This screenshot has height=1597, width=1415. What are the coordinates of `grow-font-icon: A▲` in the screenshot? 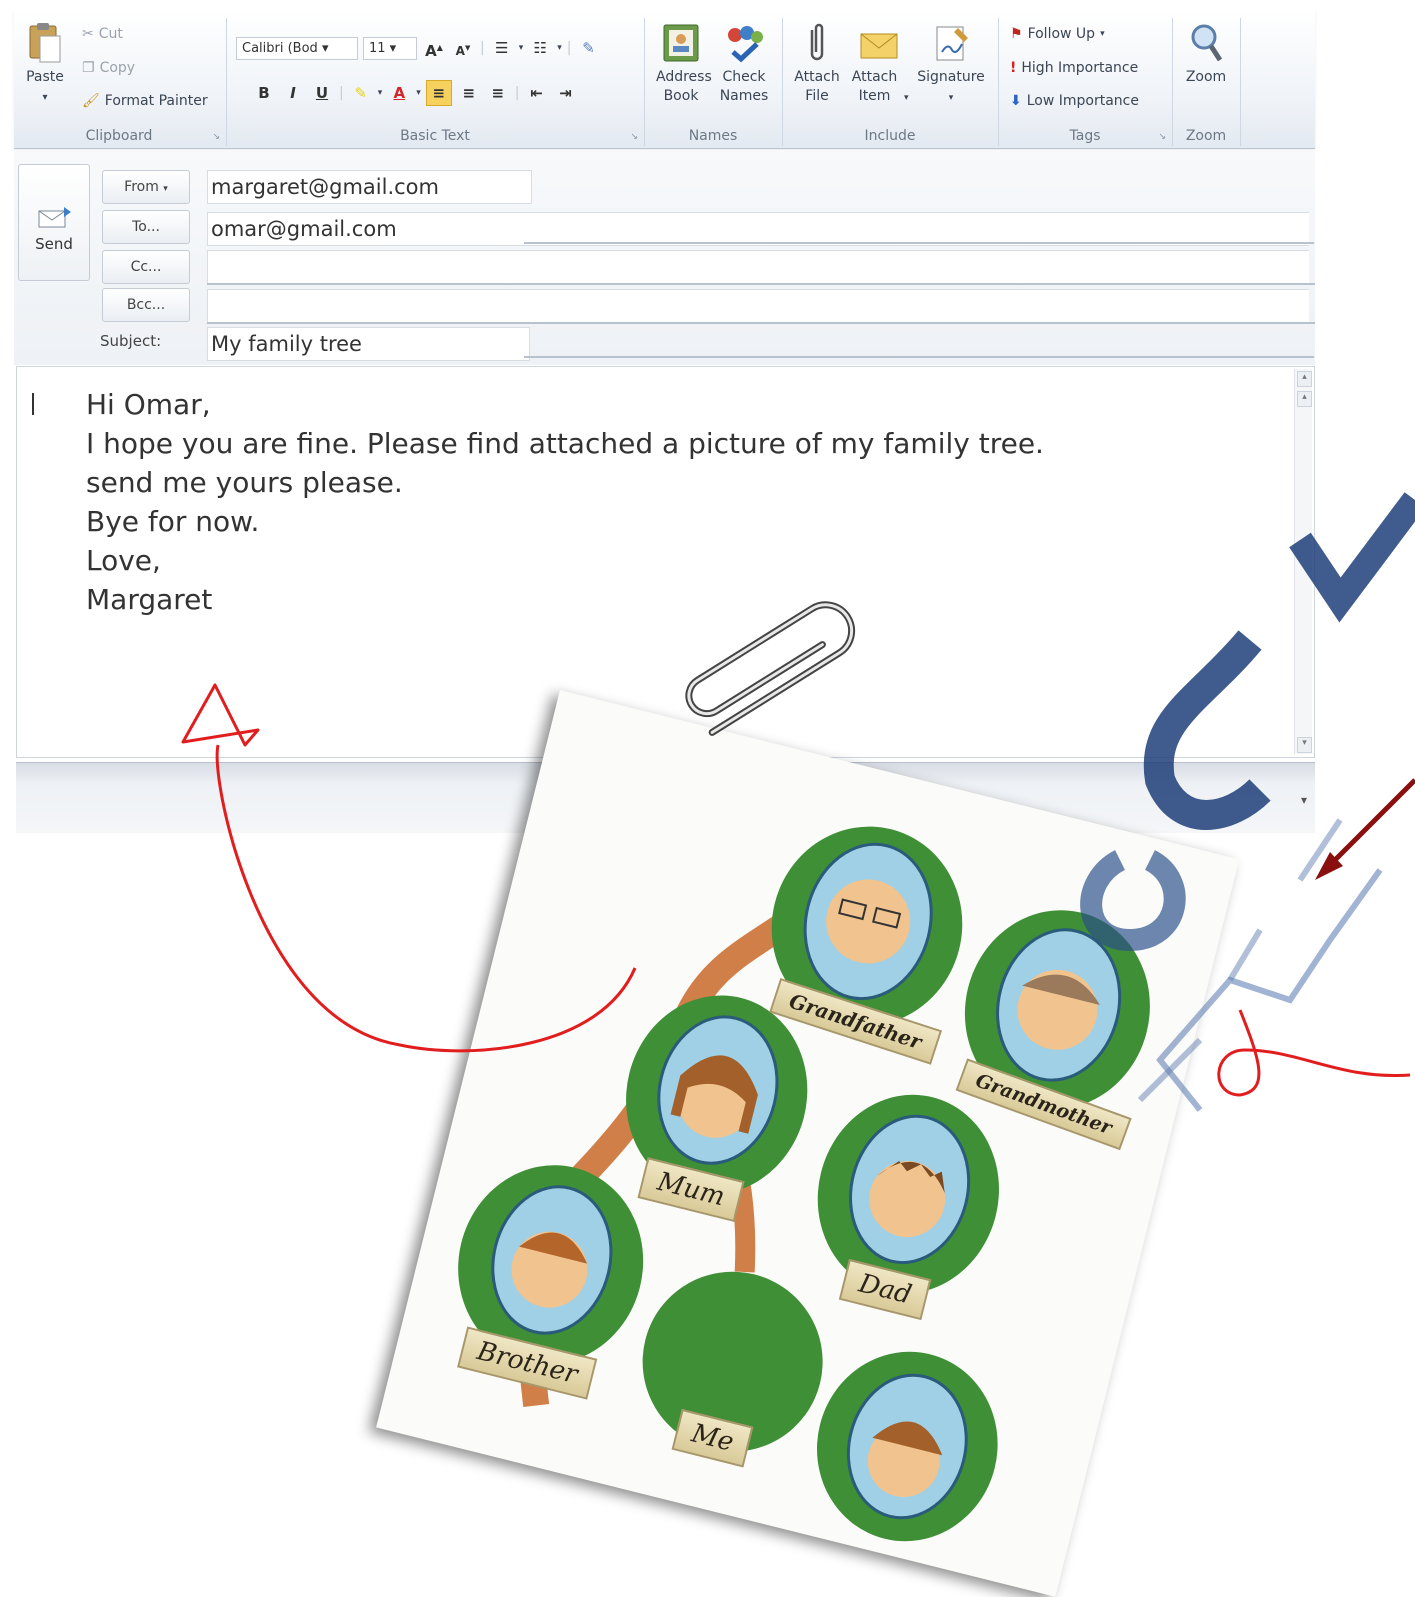 It's located at (434, 48).